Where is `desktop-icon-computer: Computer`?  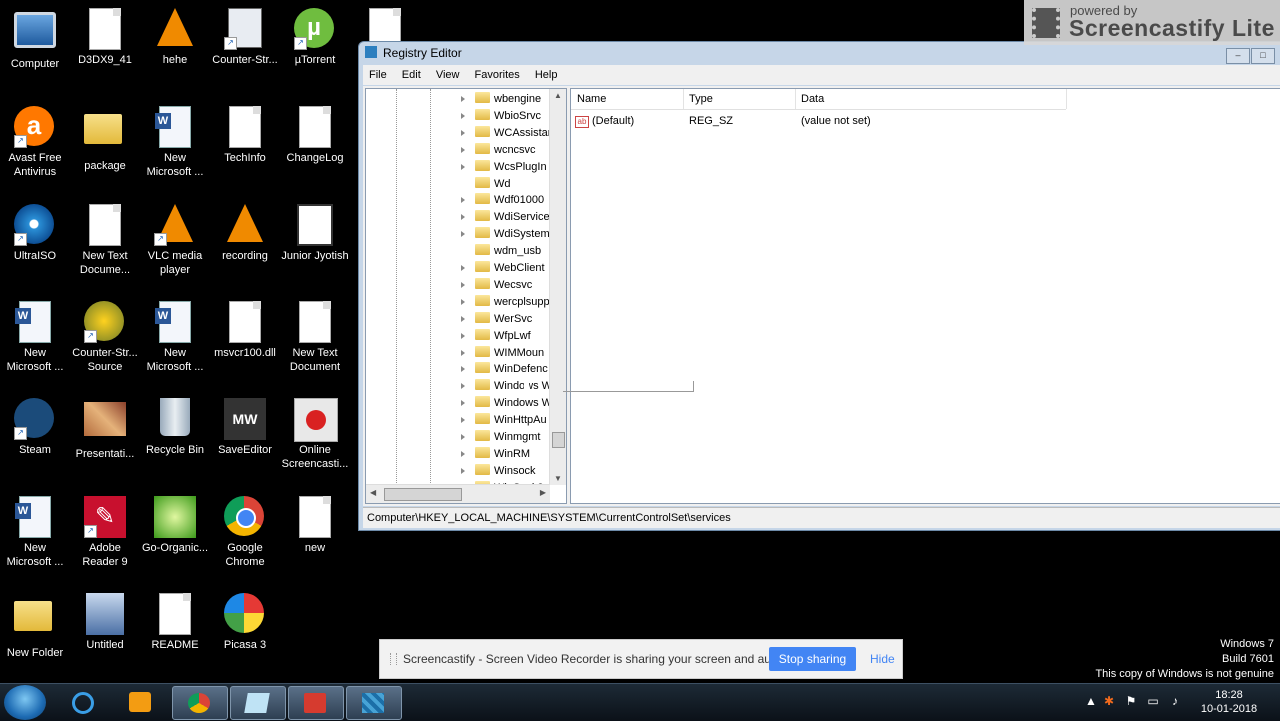
desktop-icon-computer: Computer is located at coordinates (35, 39).